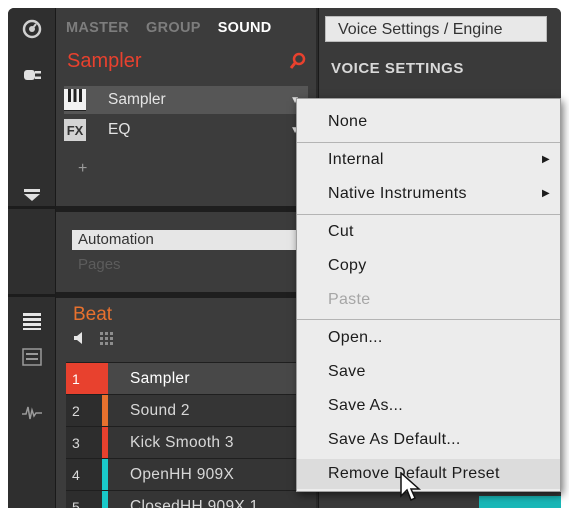 This screenshot has width=569, height=515. Describe the element at coordinates (192, 240) in the screenshot. I see `automation-tab: Automation` at that location.